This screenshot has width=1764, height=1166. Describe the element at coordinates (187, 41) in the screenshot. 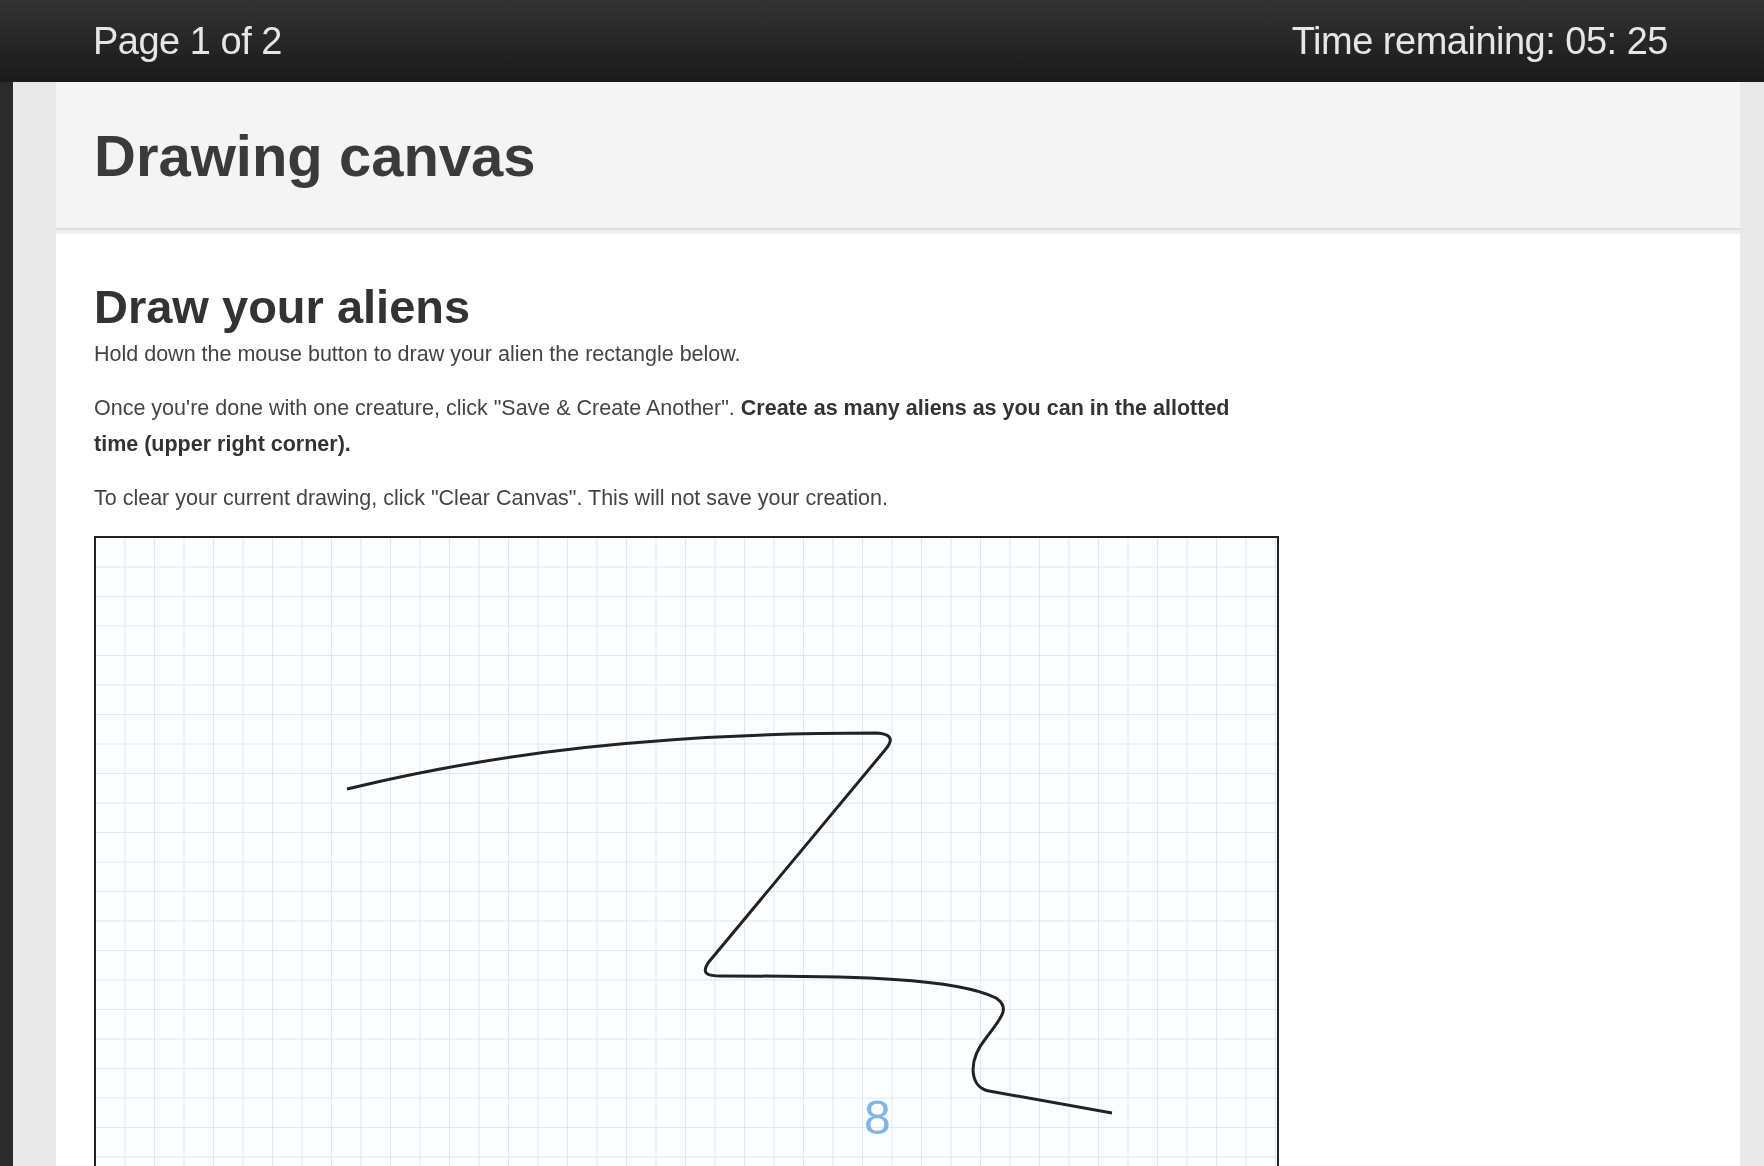

I see `page-indicator: Page 1 of 2` at that location.